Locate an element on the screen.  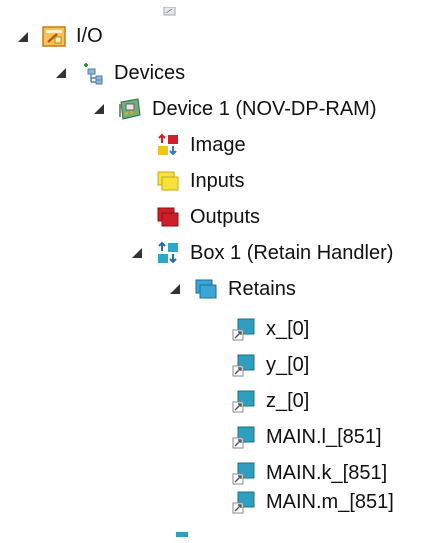
tree-node-image: Image is located at coordinates (201, 145).